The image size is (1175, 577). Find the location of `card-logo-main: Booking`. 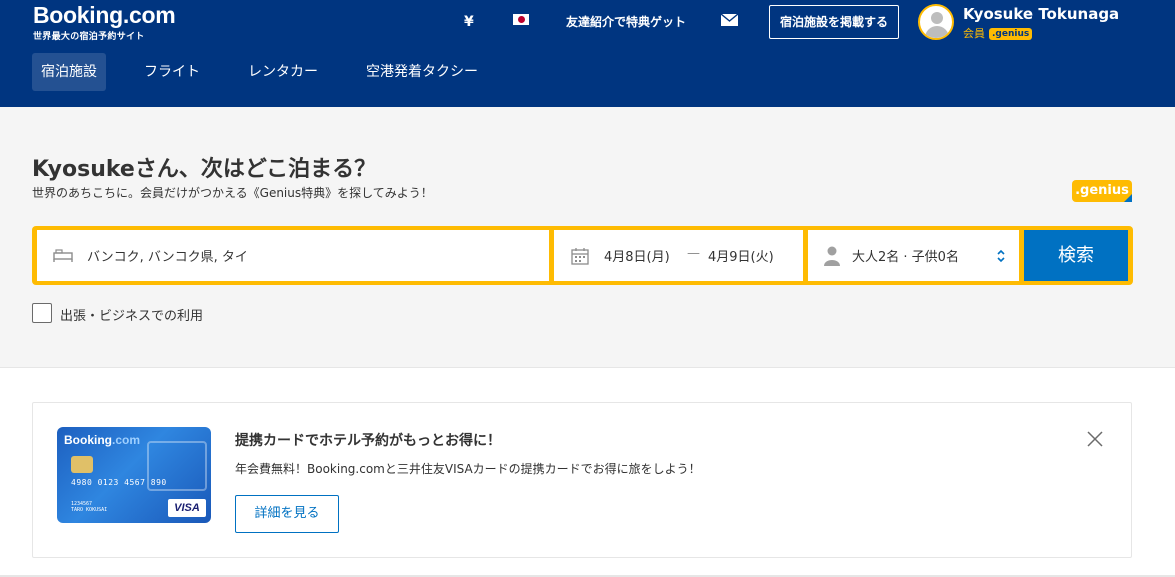

card-logo-main: Booking is located at coordinates (88, 440).